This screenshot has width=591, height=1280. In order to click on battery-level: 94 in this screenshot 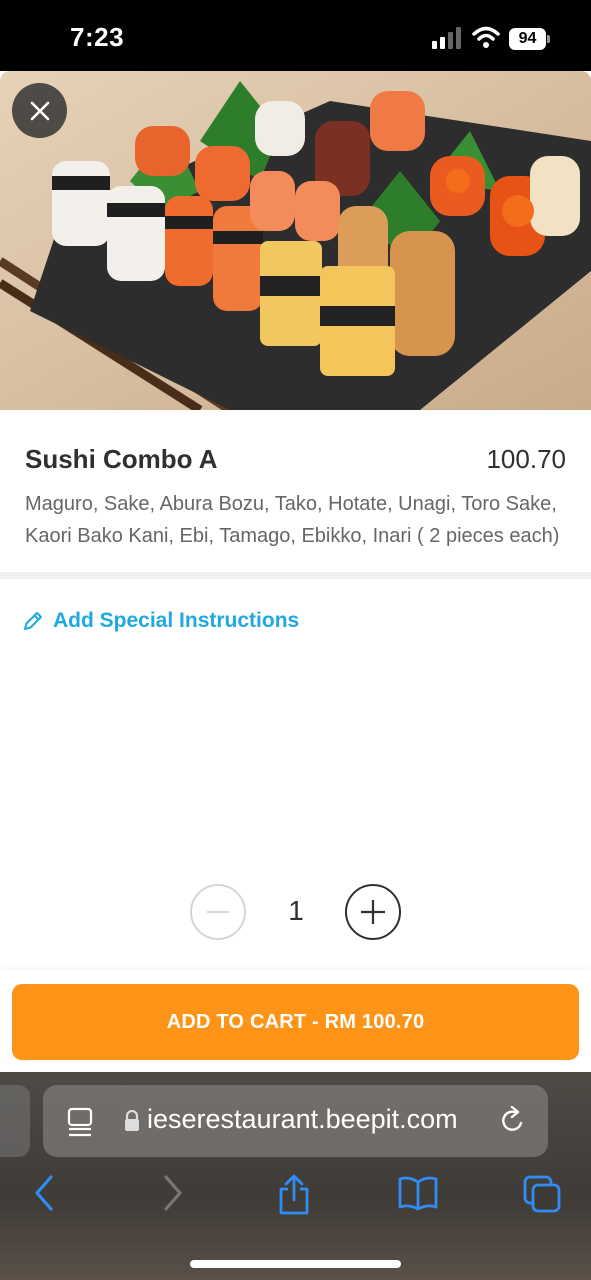, I will do `click(527, 39)`.